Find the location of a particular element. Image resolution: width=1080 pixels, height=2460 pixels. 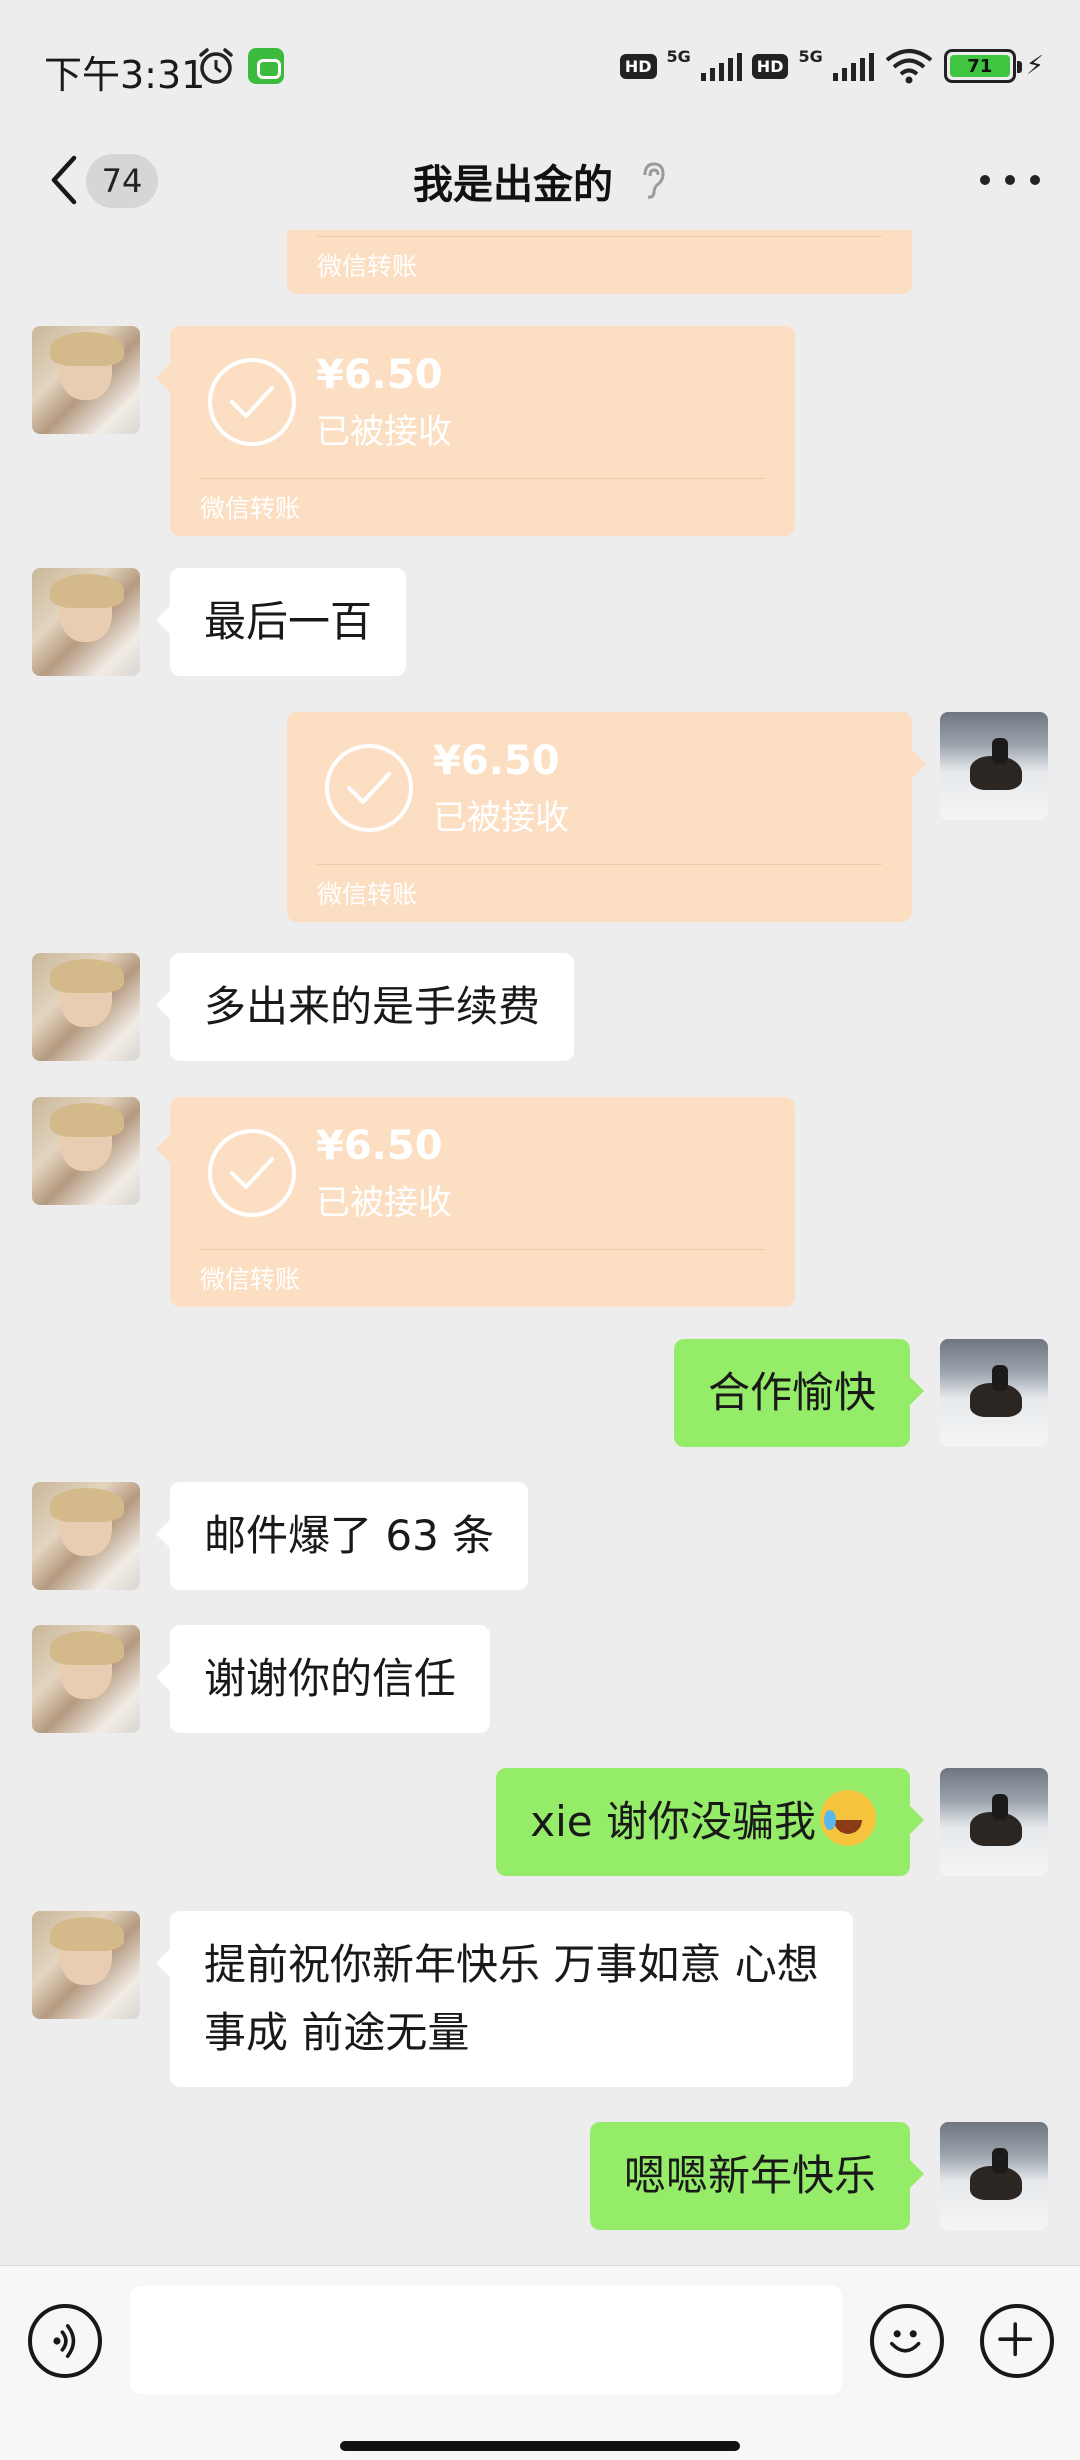

battery-level: 71 is located at coordinates (979, 66).